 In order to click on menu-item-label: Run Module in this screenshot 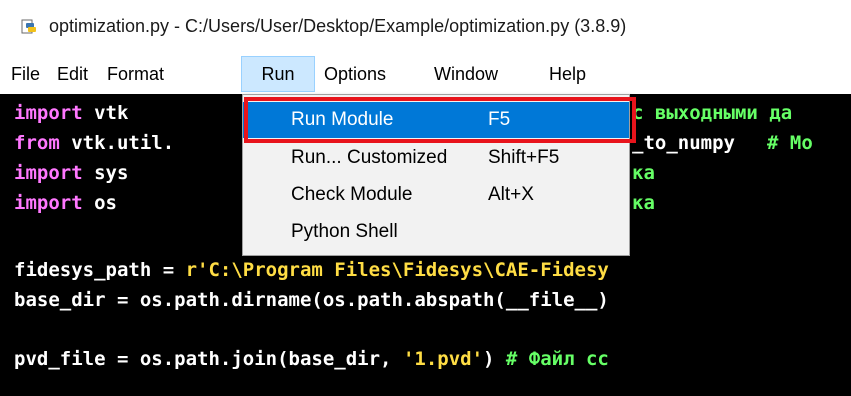, I will do `click(342, 119)`.